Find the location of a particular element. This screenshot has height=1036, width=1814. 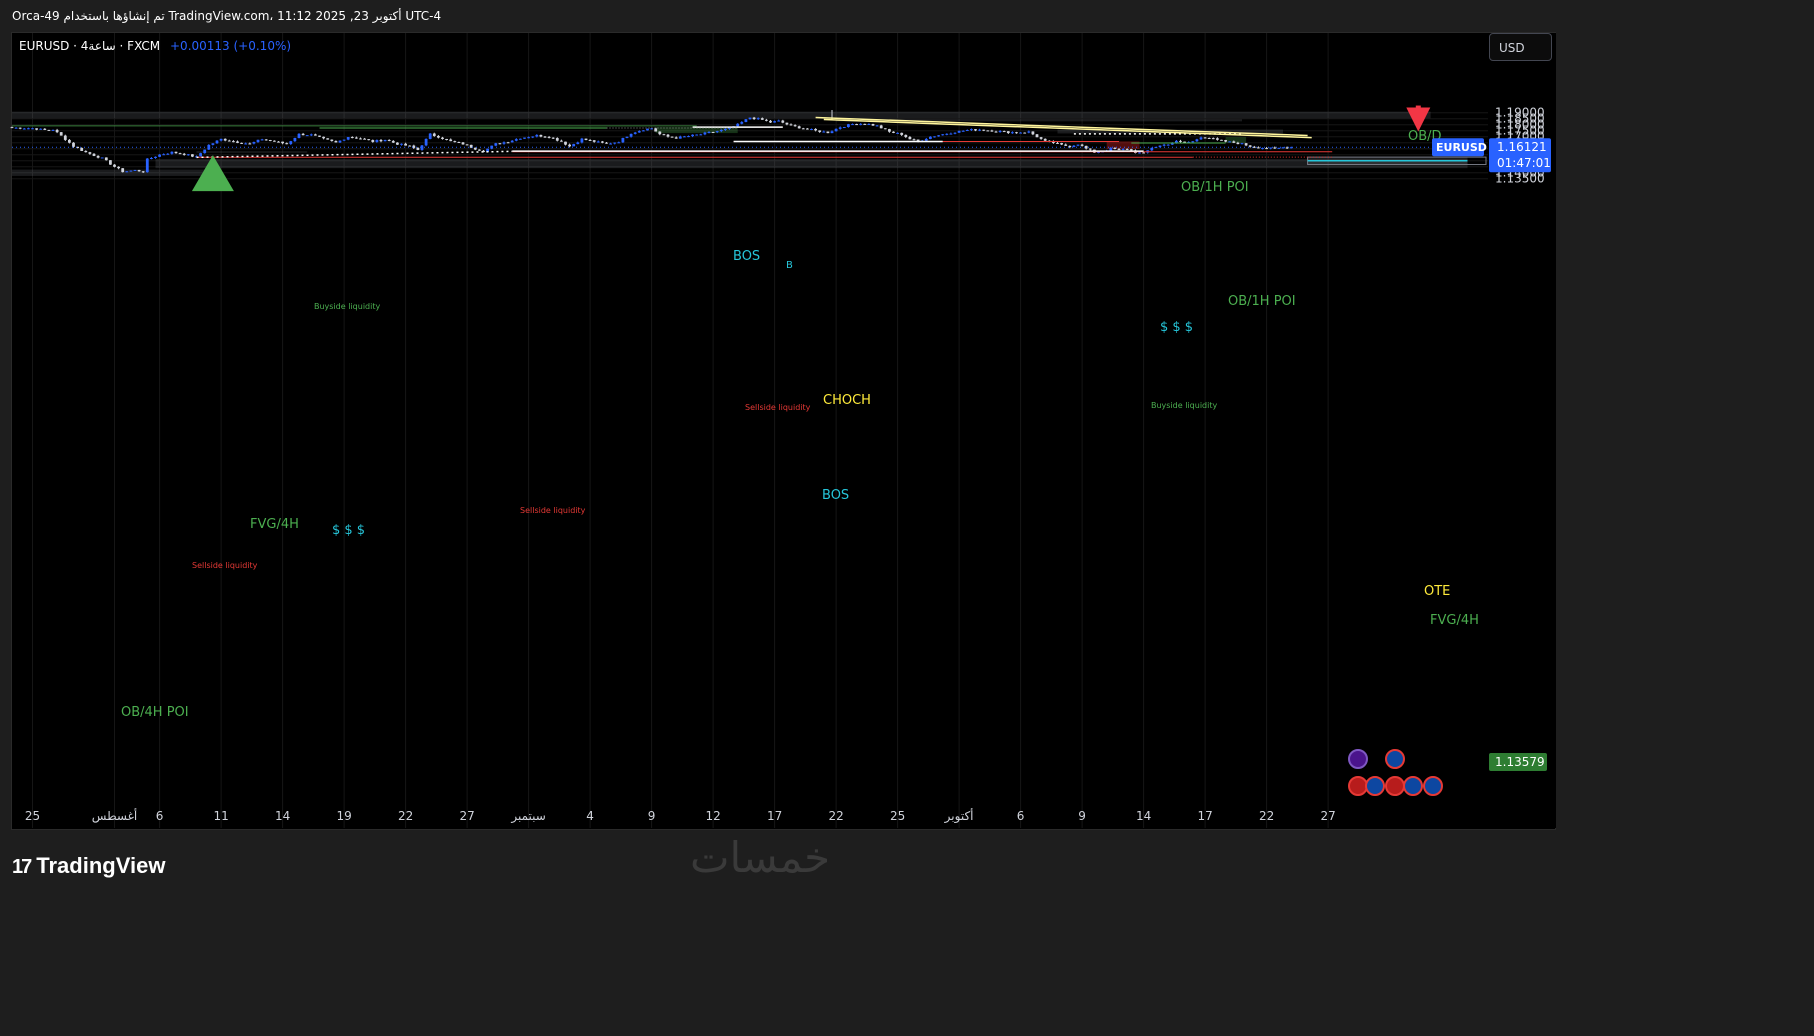

lightning-event-icon is located at coordinates (1358, 759).